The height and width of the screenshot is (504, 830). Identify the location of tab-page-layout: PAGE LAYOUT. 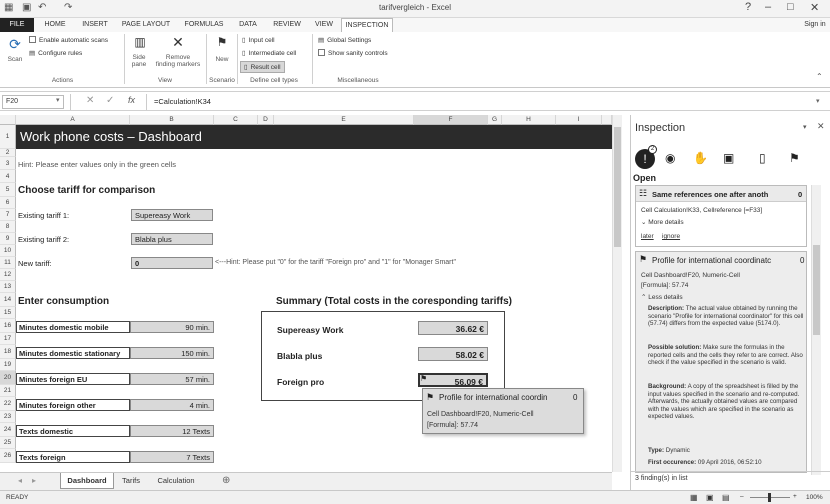
(146, 25).